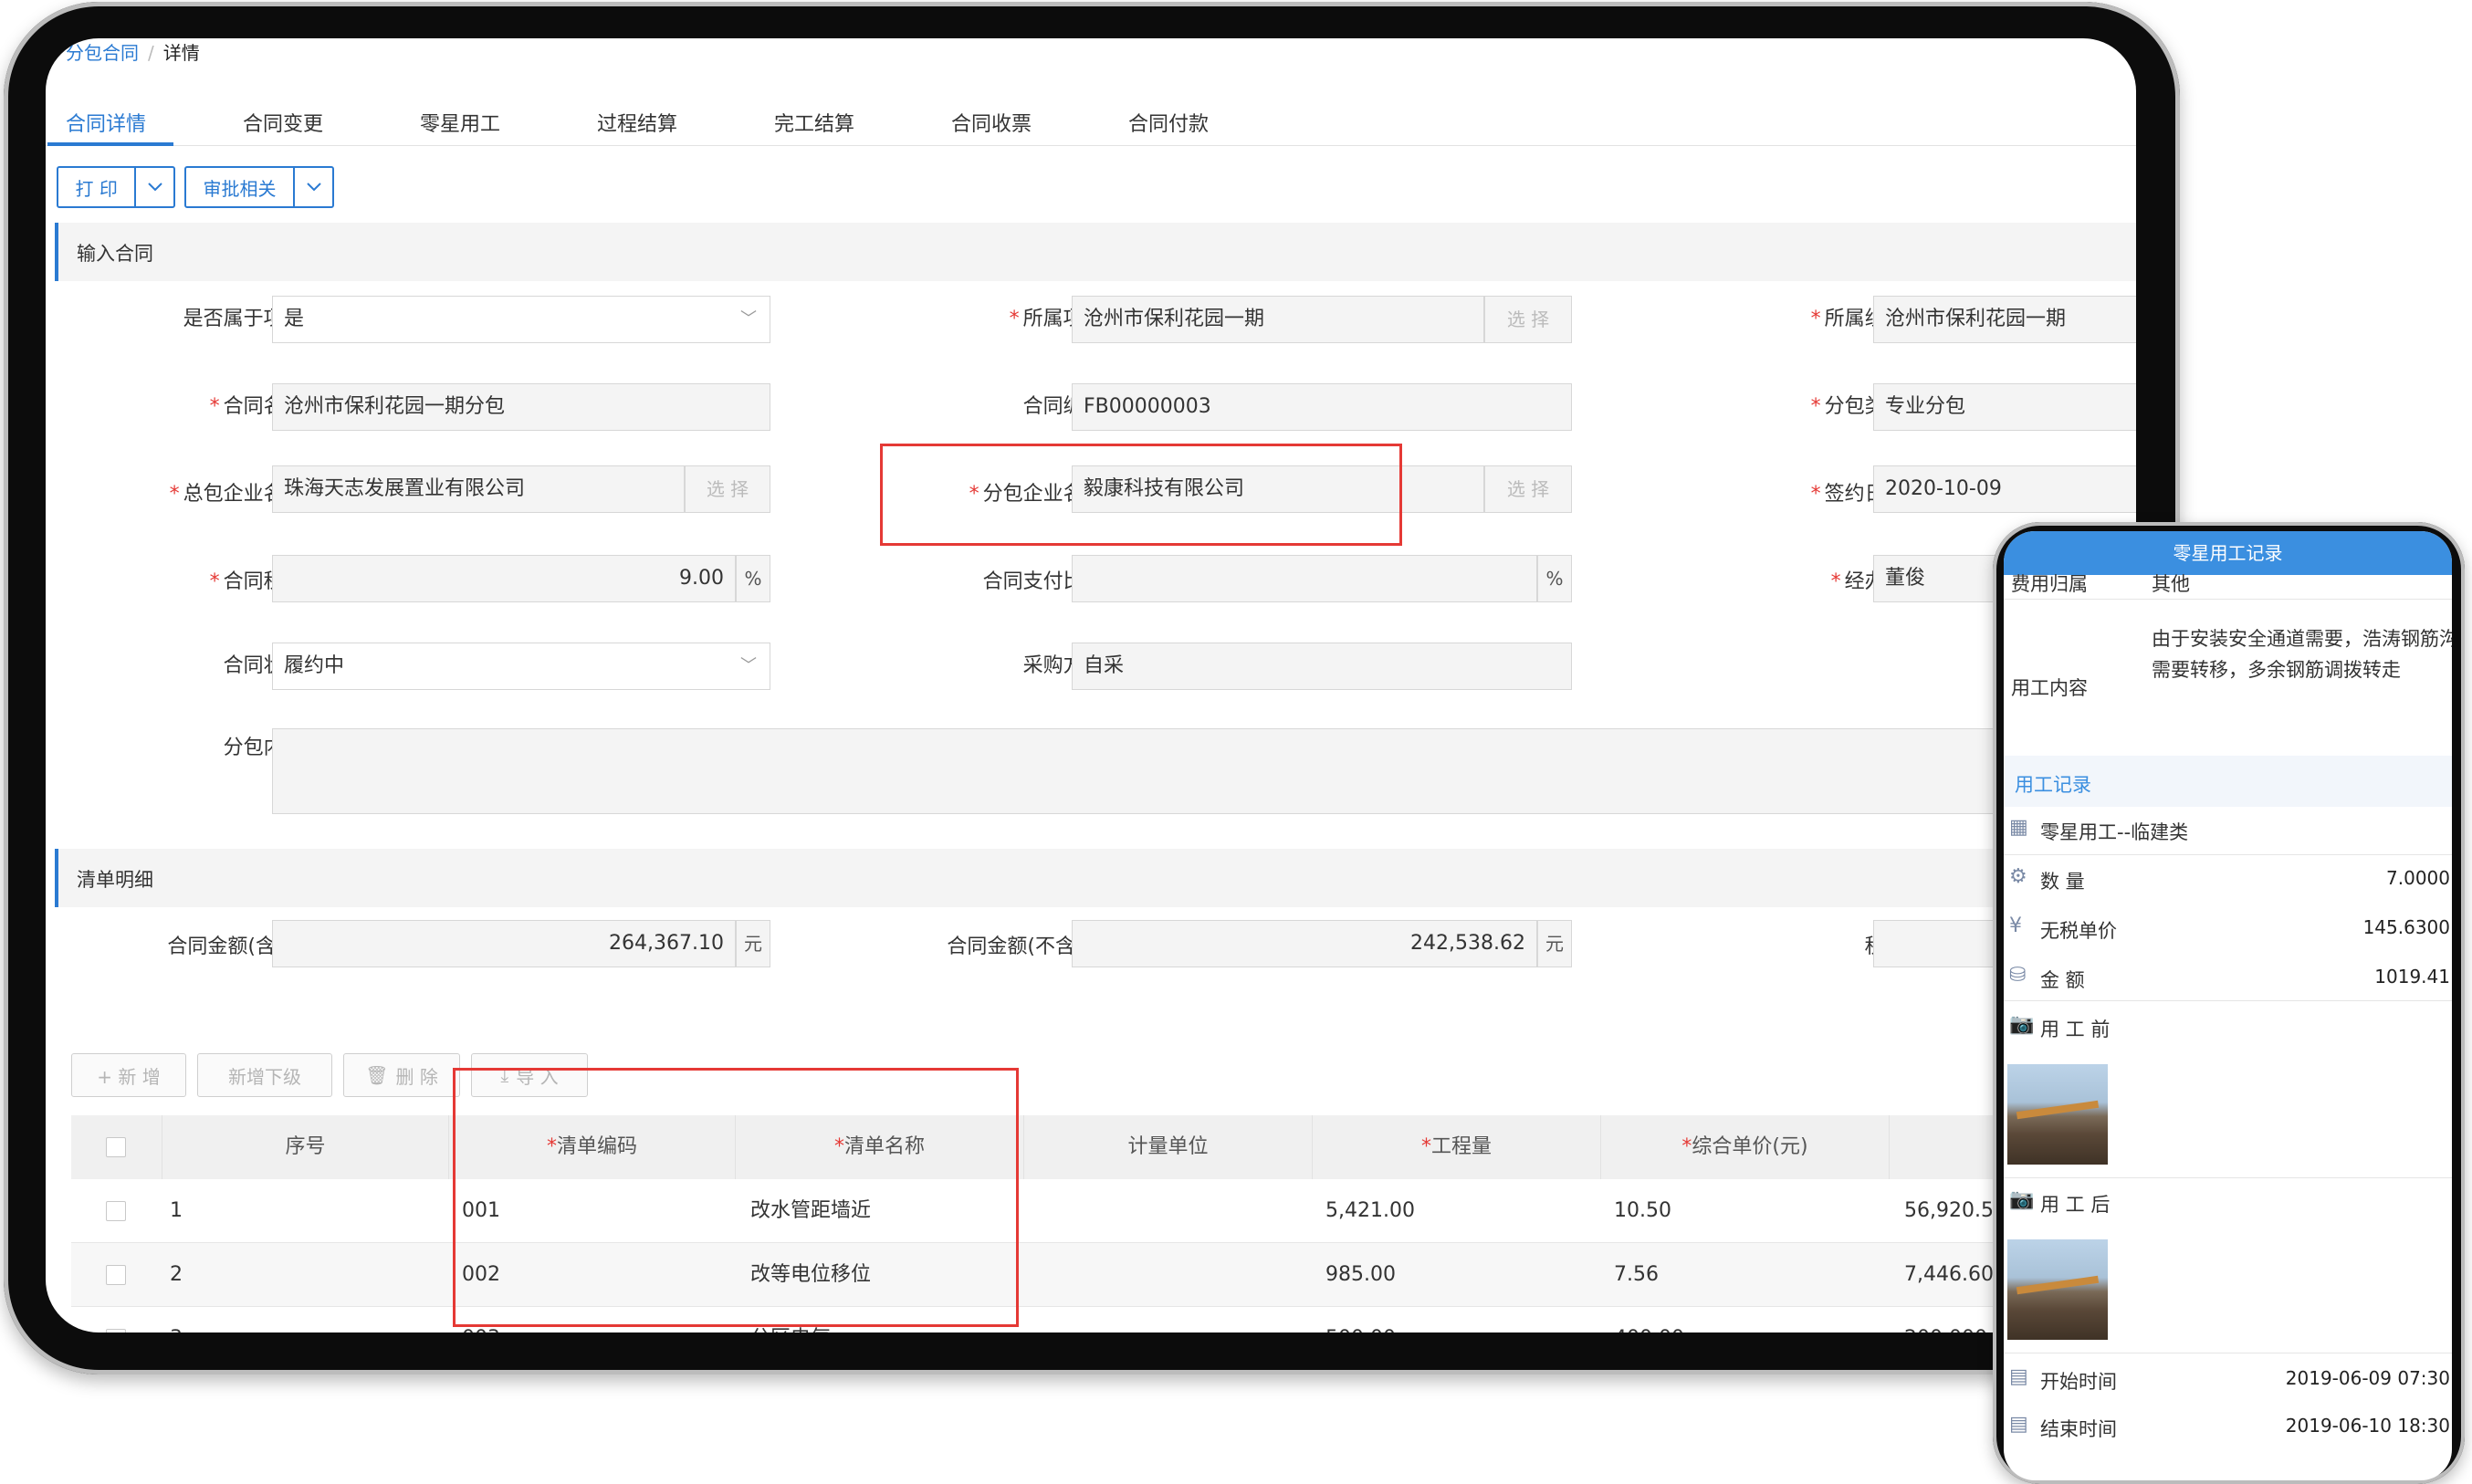 Image resolution: width=2472 pixels, height=1484 pixels. I want to click on tax-rate-unit: %, so click(753, 578).